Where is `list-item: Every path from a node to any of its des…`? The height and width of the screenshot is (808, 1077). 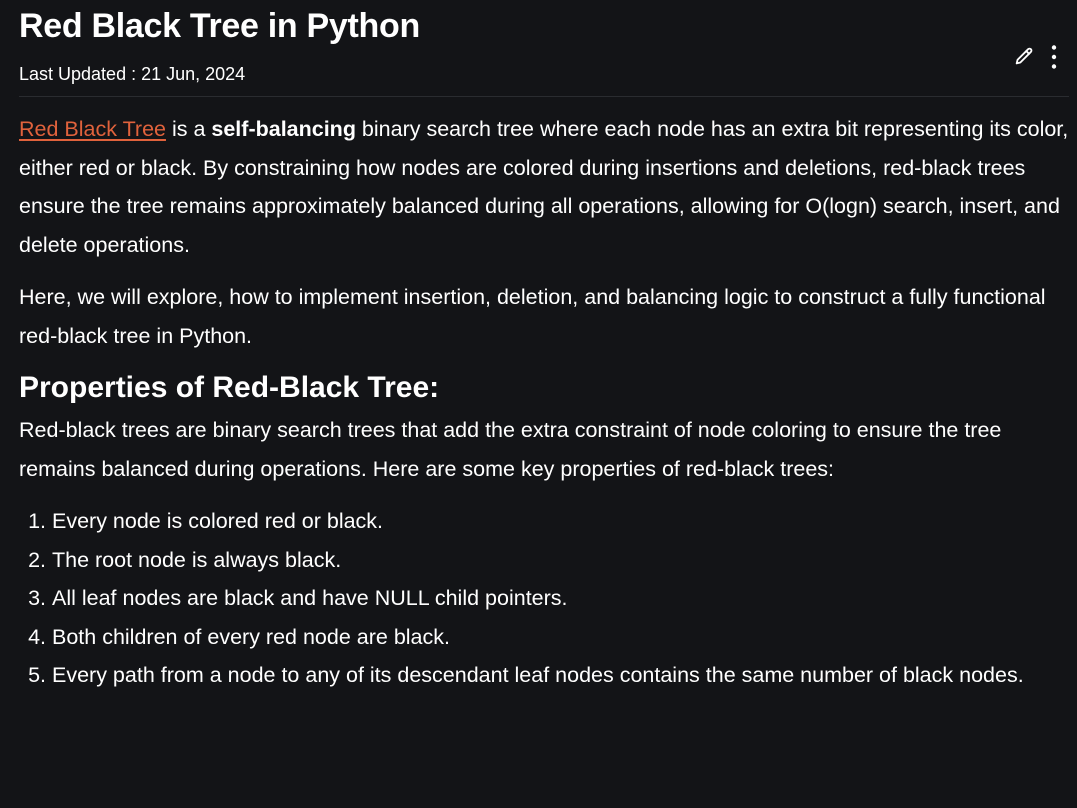
list-item: Every path from a node to any of its des… is located at coordinates (560, 675).